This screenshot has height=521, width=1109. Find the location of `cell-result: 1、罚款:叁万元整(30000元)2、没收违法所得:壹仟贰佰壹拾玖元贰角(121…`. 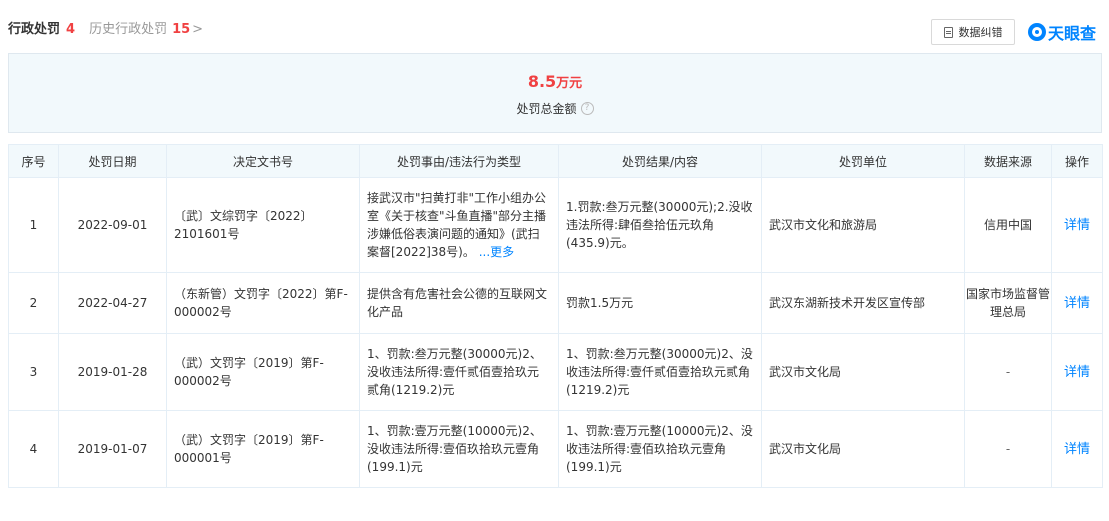

cell-result: 1、罚款:叁万元整(30000元)2、没收违法所得:壹仟贰佰壹拾玖元贰角(121… is located at coordinates (660, 372).